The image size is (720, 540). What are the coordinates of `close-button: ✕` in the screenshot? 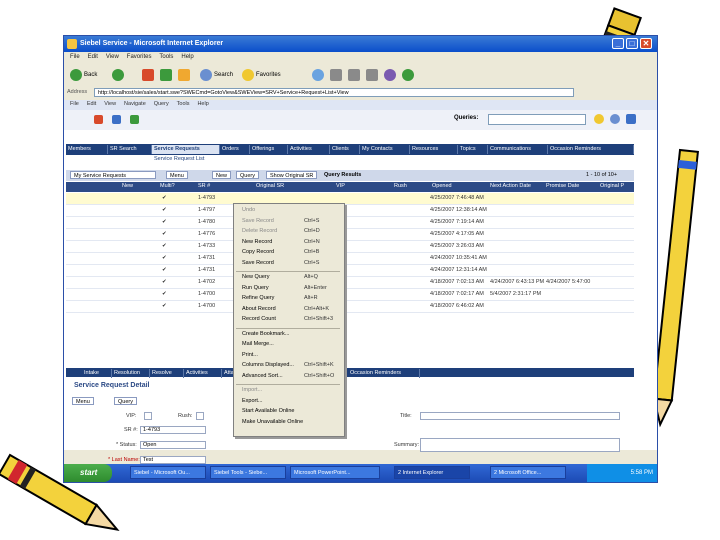 It's located at (646, 43).